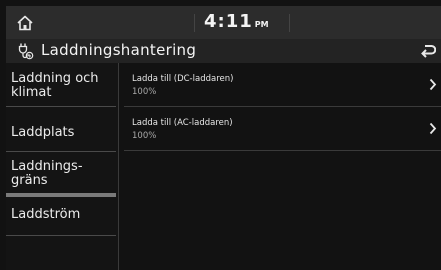  I want to click on sidebar-item-charging-climate: Laddning och klimat, so click(61, 85).